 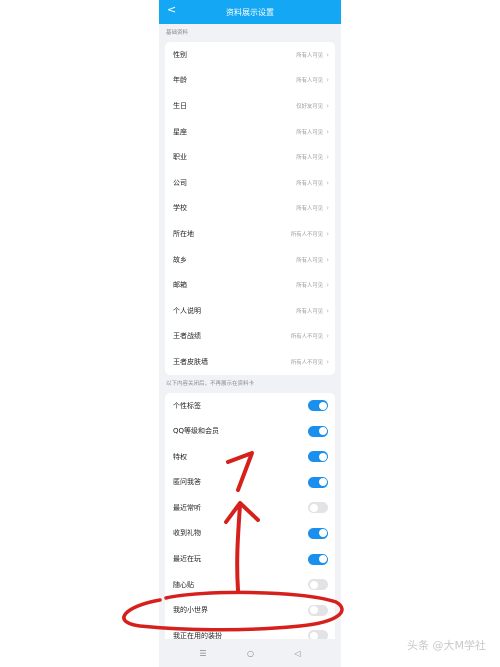 I want to click on list-item: 王者战绩 所有人不可见 ›, so click(x=250, y=337).